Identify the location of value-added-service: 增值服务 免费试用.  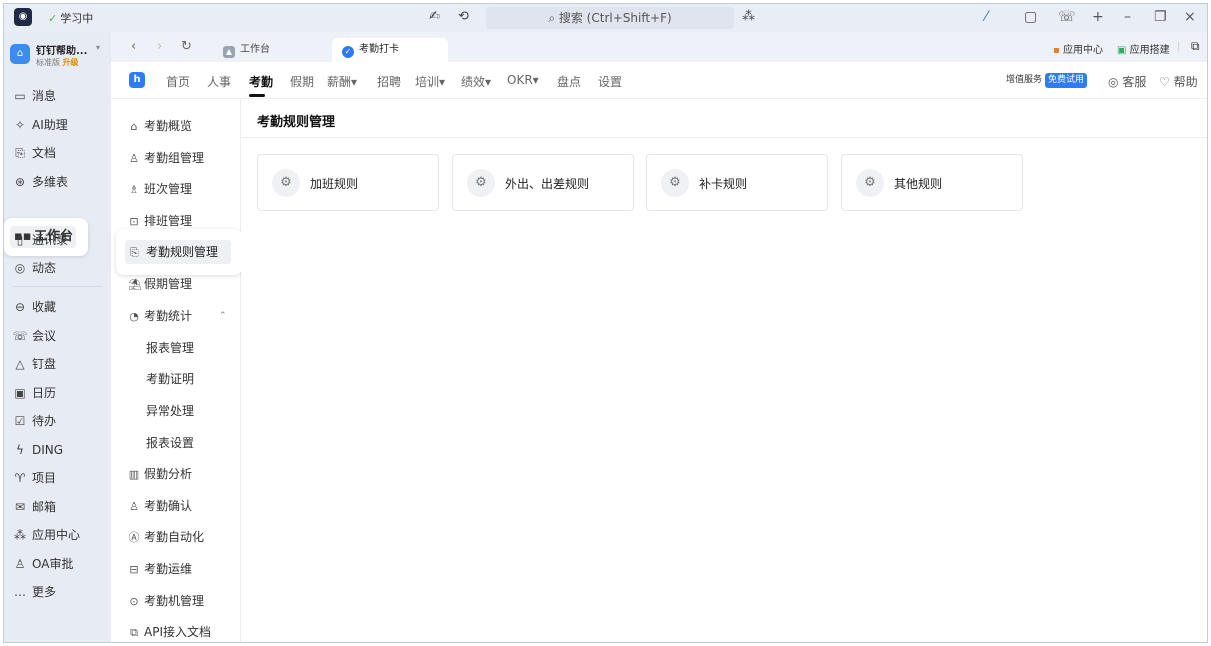
(1047, 80).